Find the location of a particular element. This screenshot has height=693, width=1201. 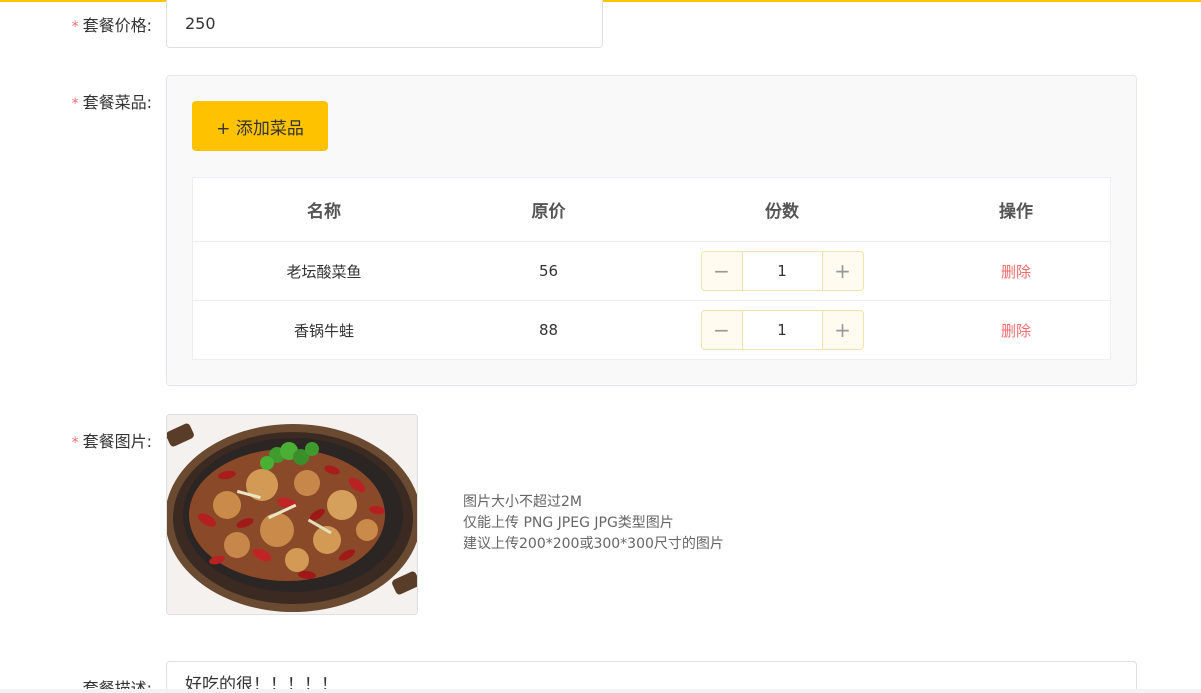

table-header-row: 名称 原价 份数 操作 is located at coordinates (651, 210).